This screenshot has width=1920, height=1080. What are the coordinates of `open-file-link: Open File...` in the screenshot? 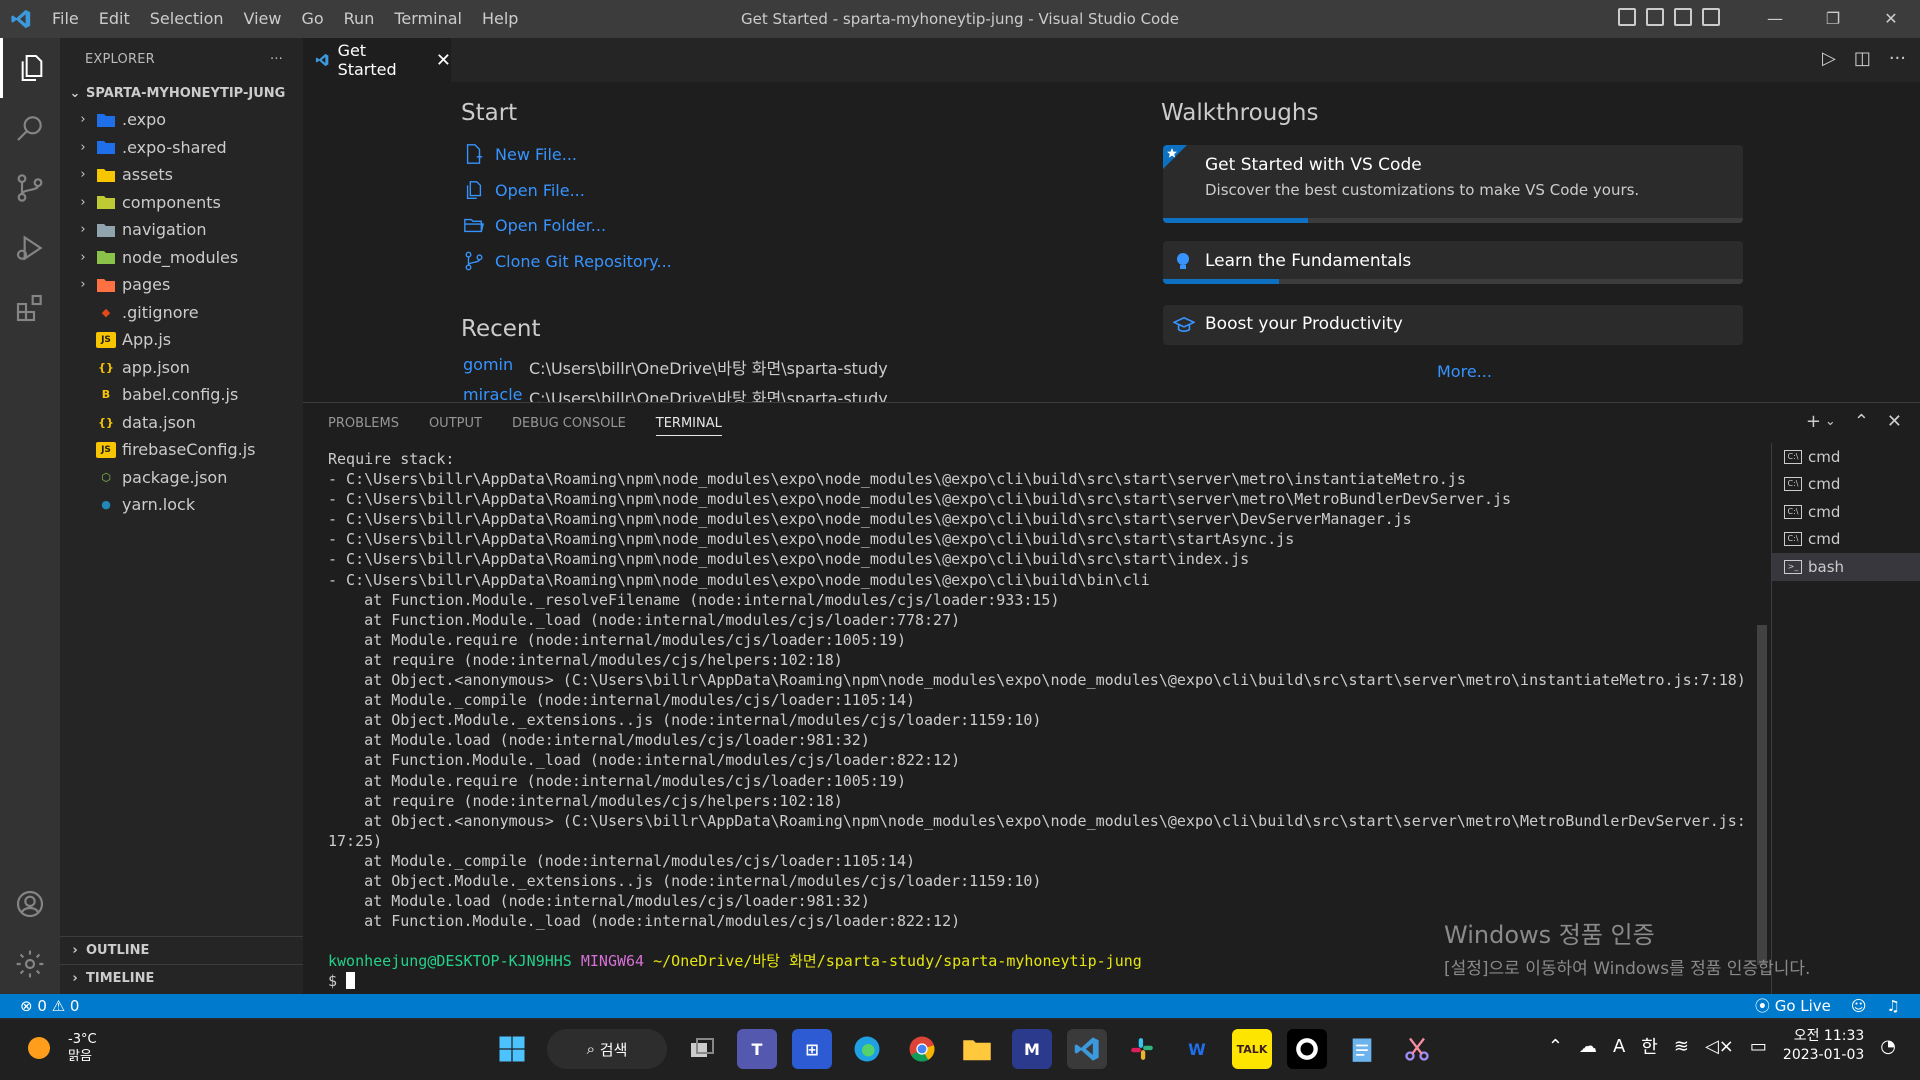 It's located at (524, 190).